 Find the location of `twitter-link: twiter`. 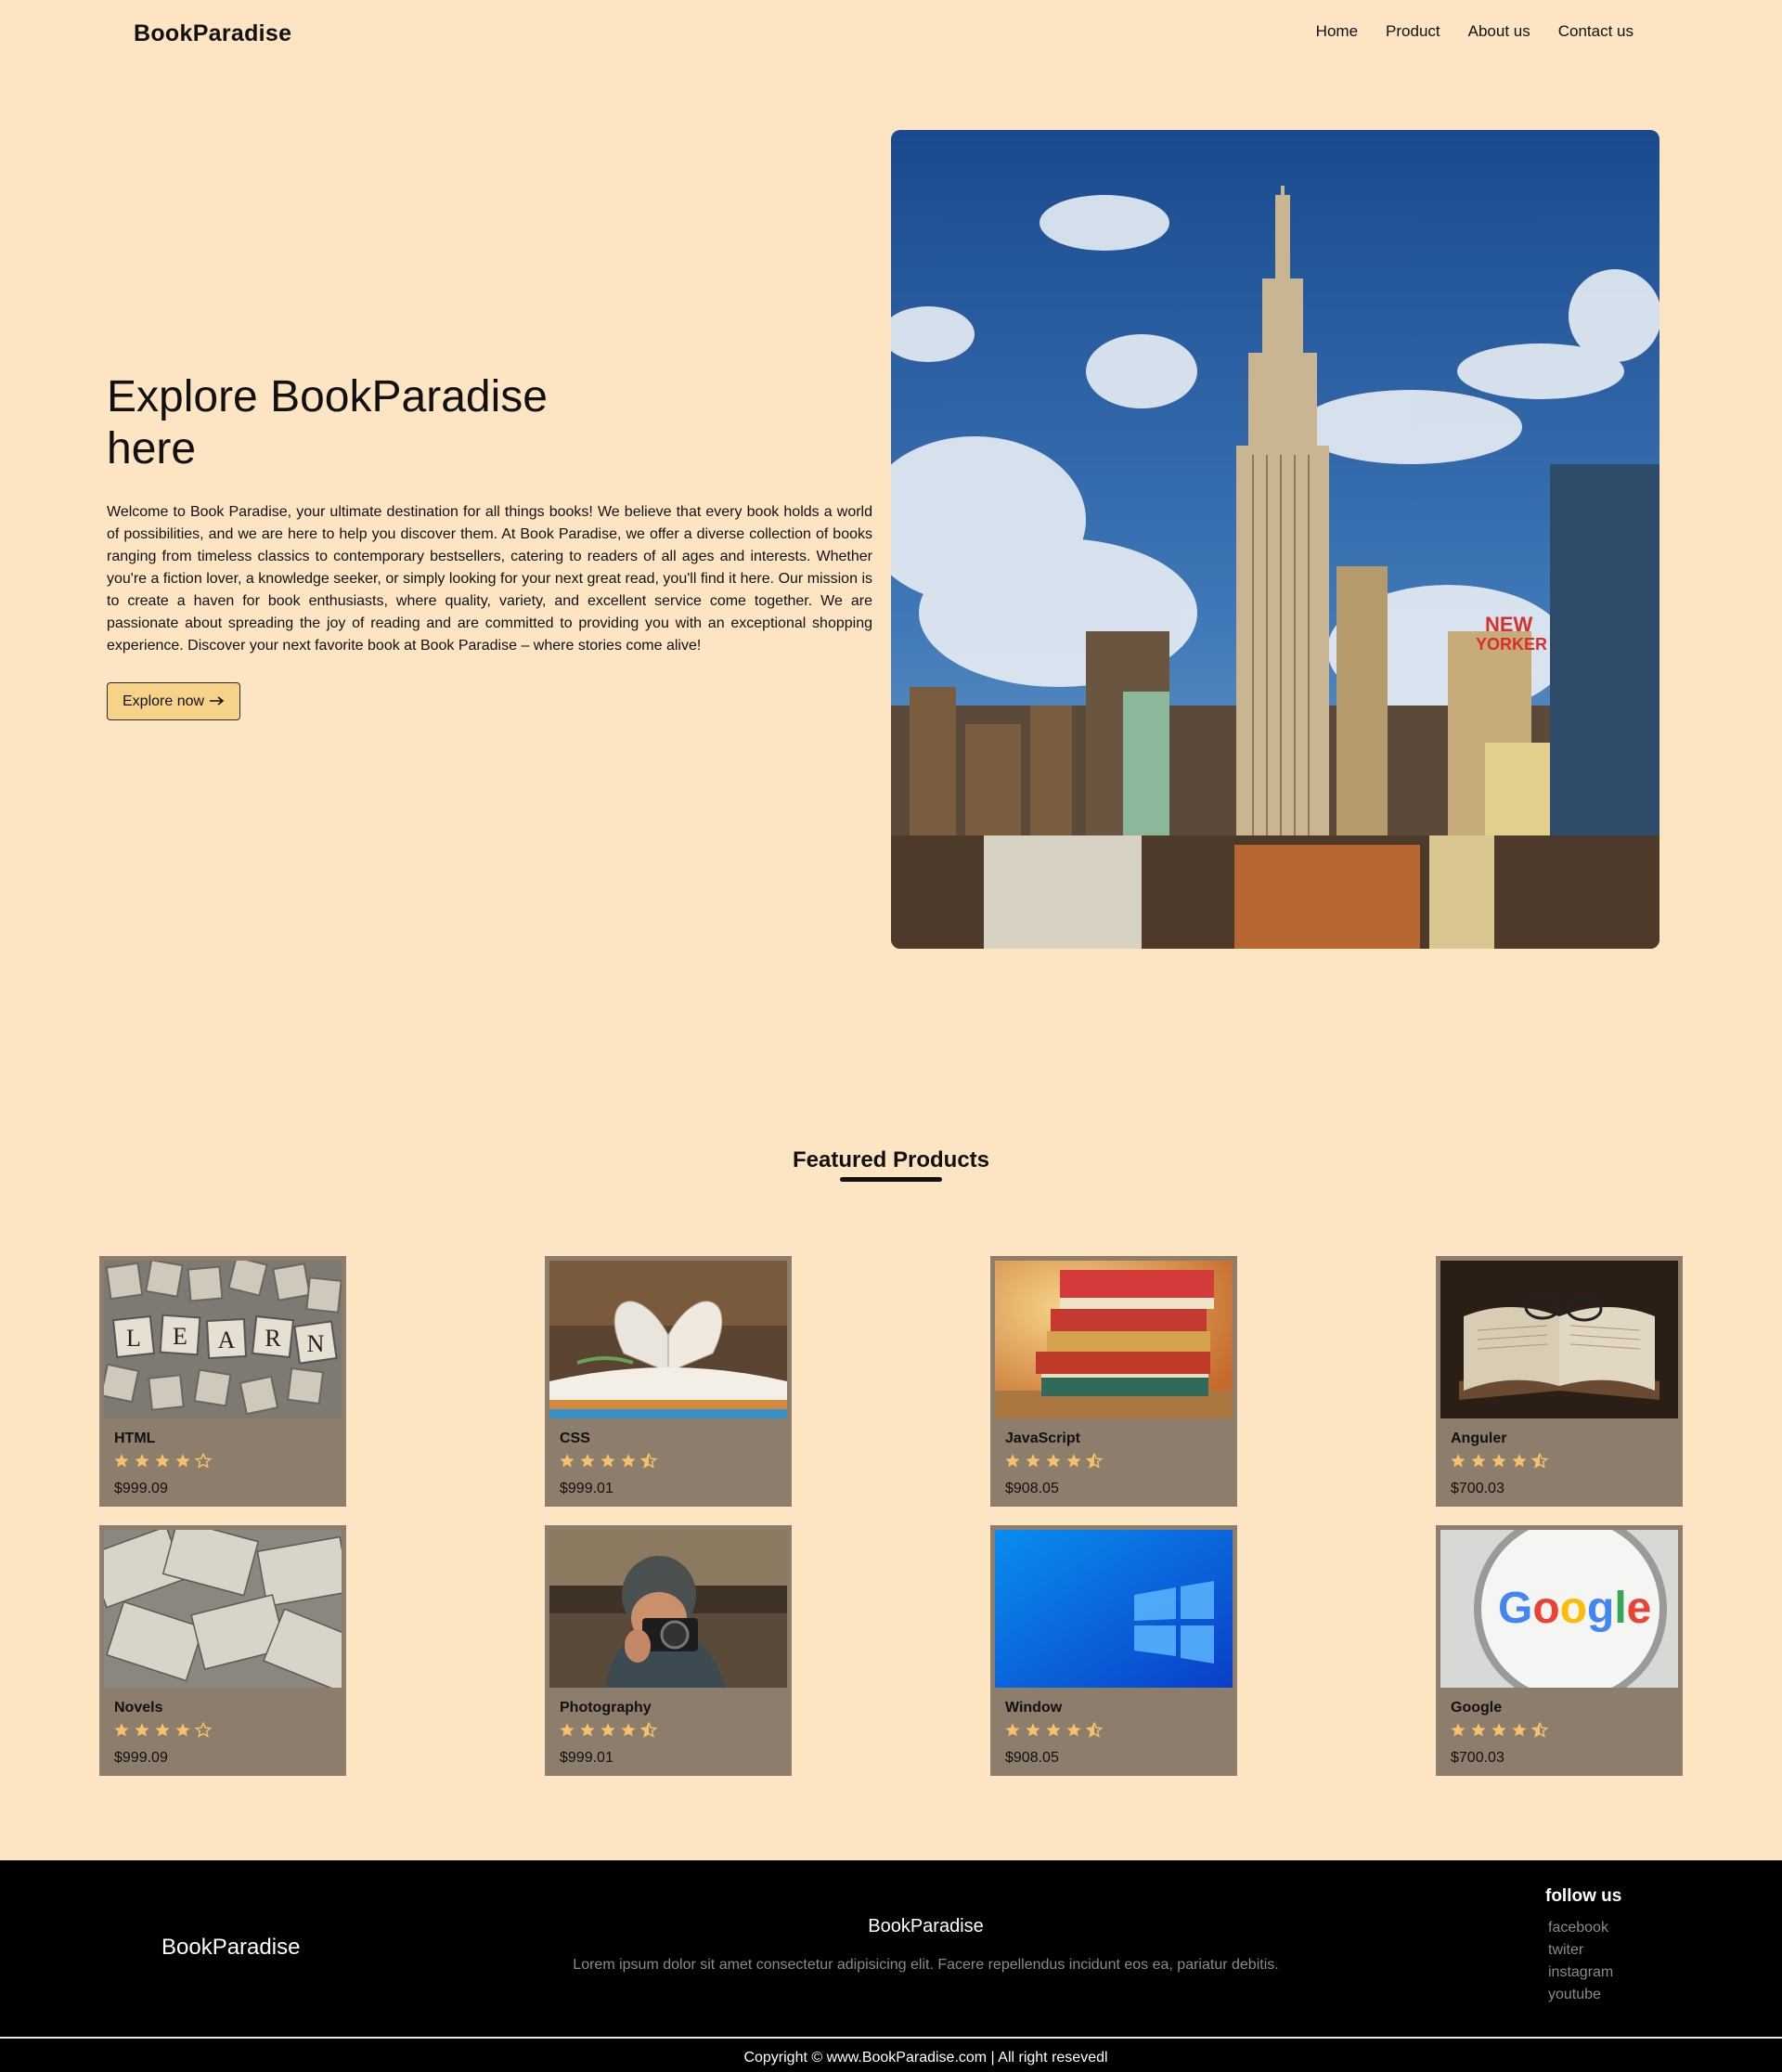

twitter-link: twiter is located at coordinates (1580, 1950).